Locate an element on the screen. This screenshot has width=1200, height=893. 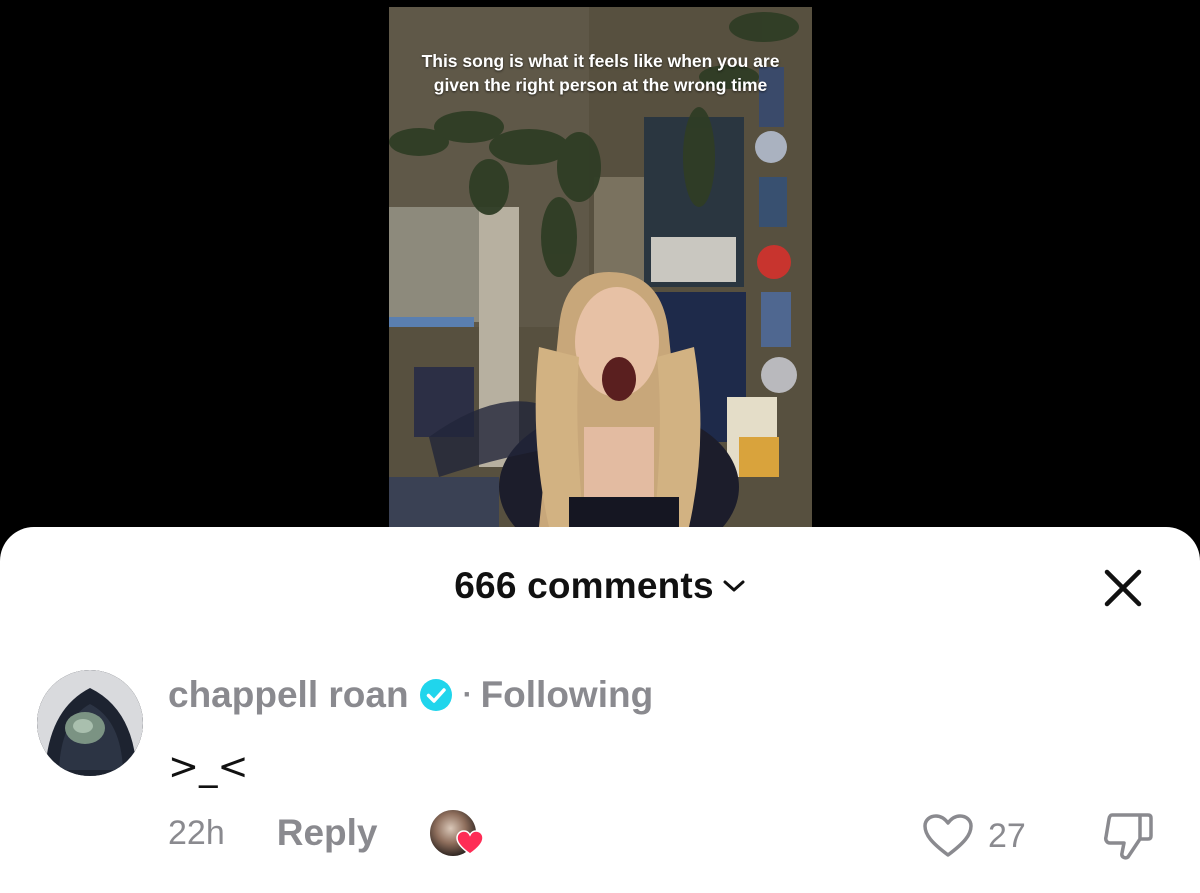
comment-count-label: 666 comments is located at coordinates (584, 585).